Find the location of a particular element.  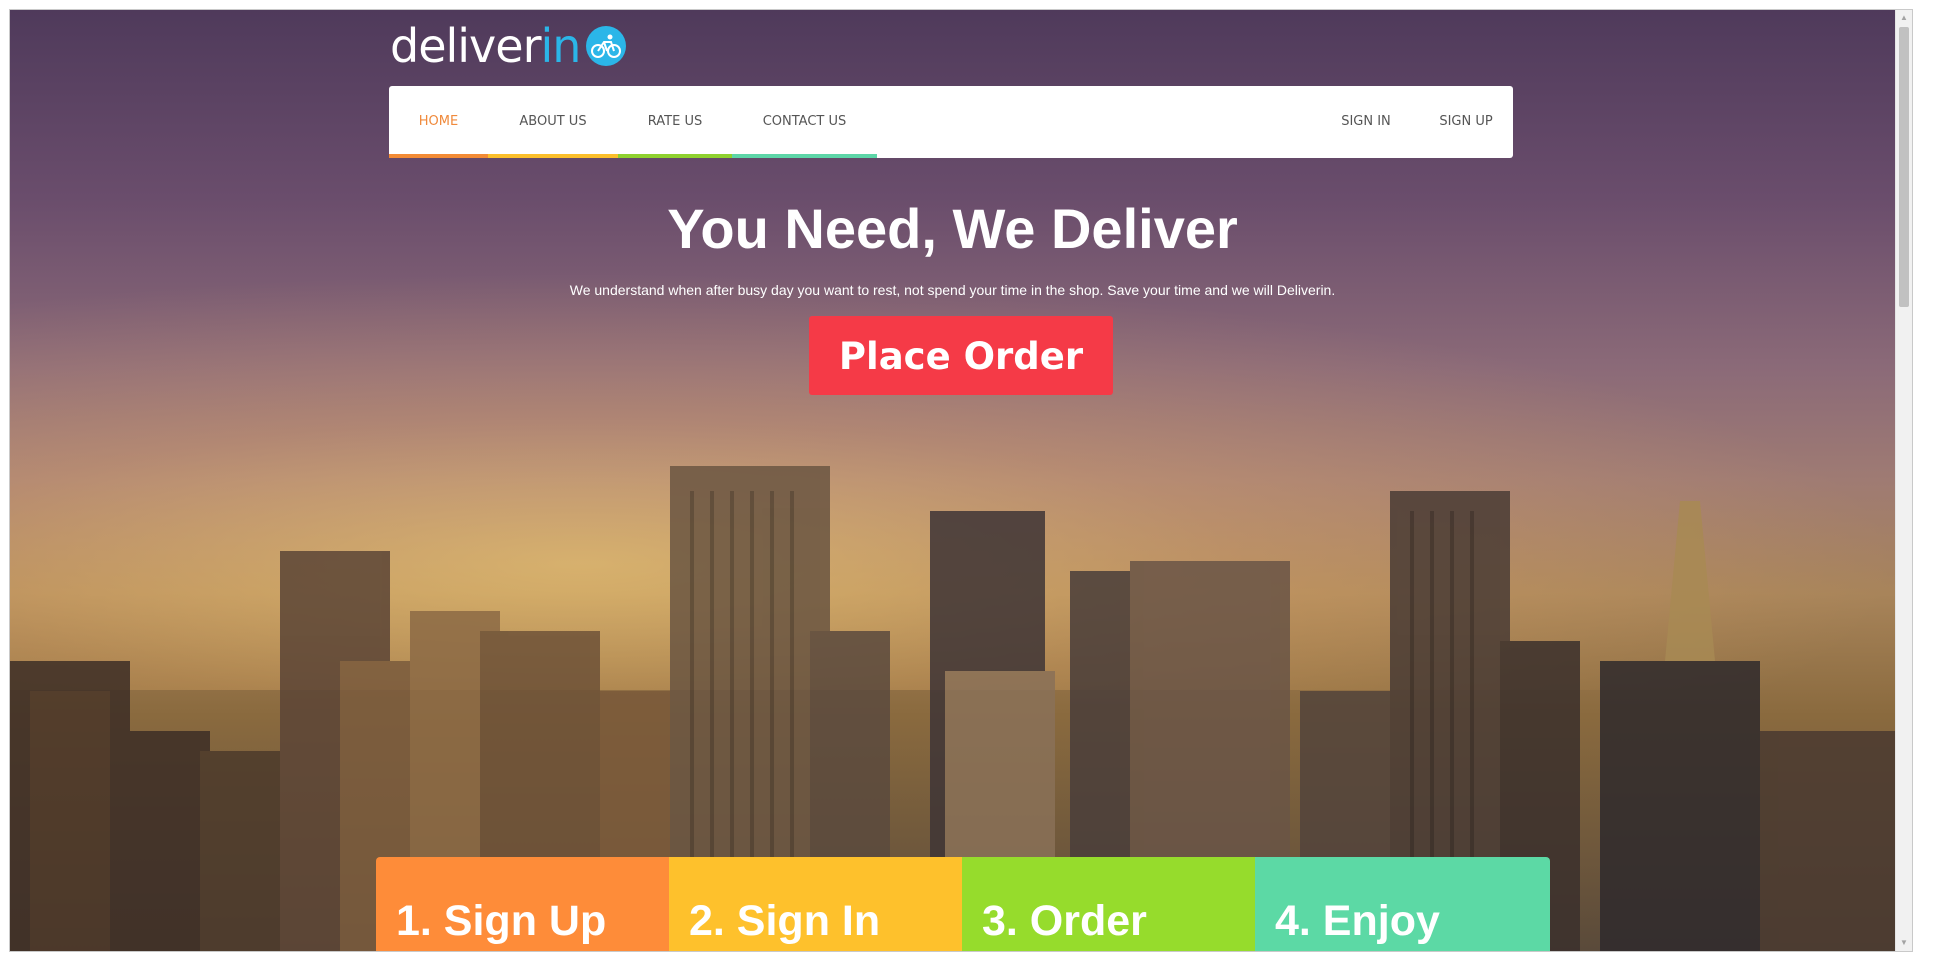

deliverin-logo: deliverin is located at coordinates (508, 46).